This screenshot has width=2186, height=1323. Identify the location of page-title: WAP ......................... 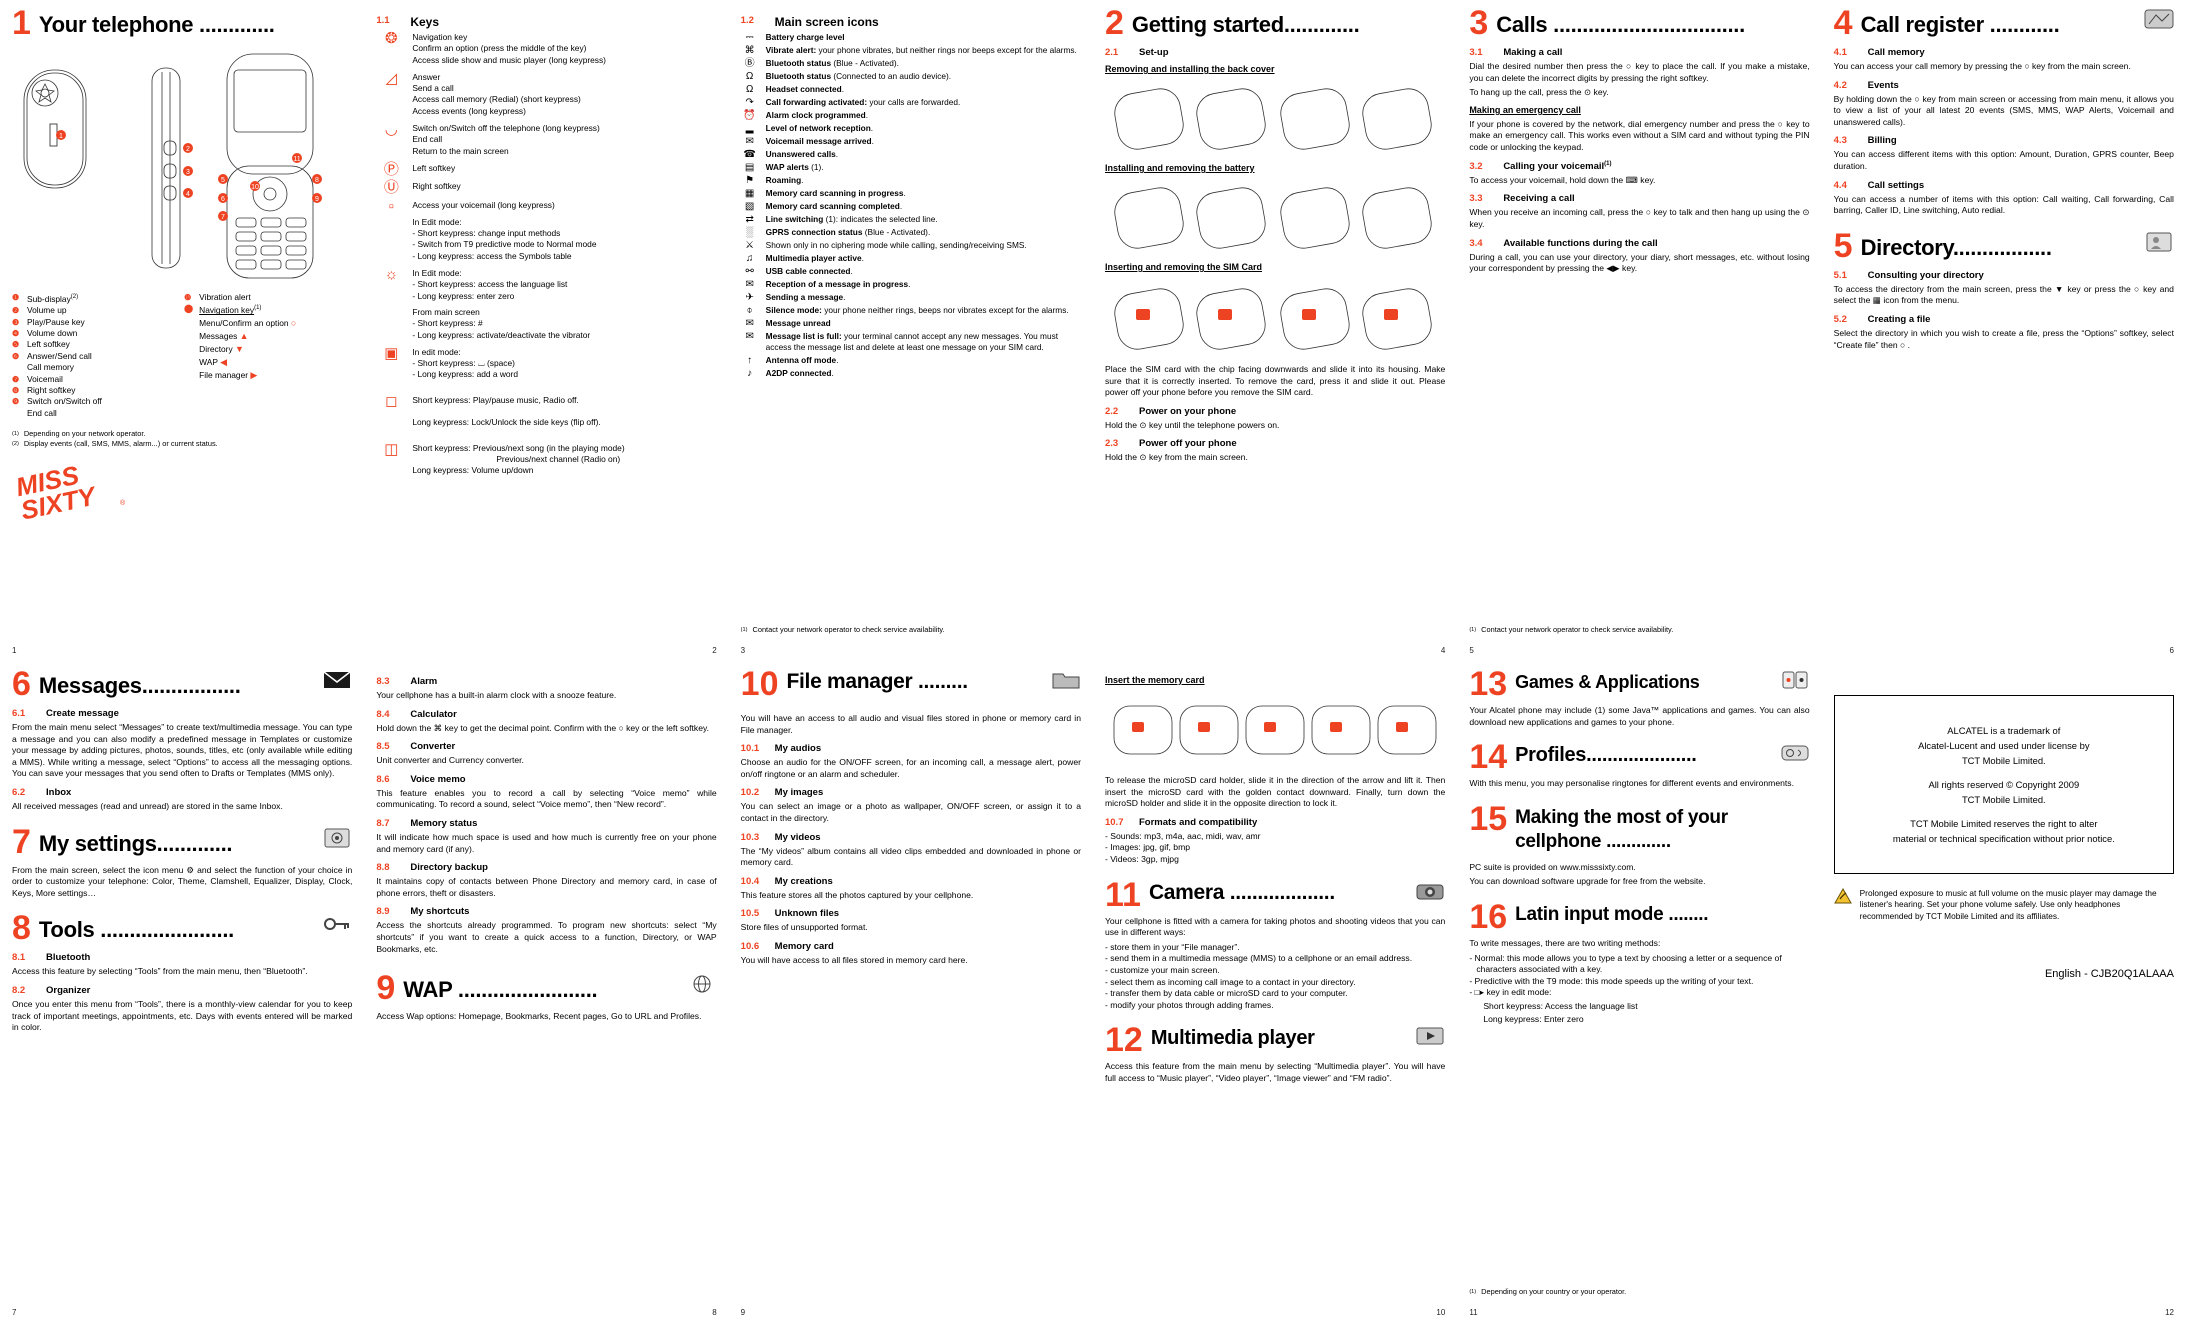
(500, 990).